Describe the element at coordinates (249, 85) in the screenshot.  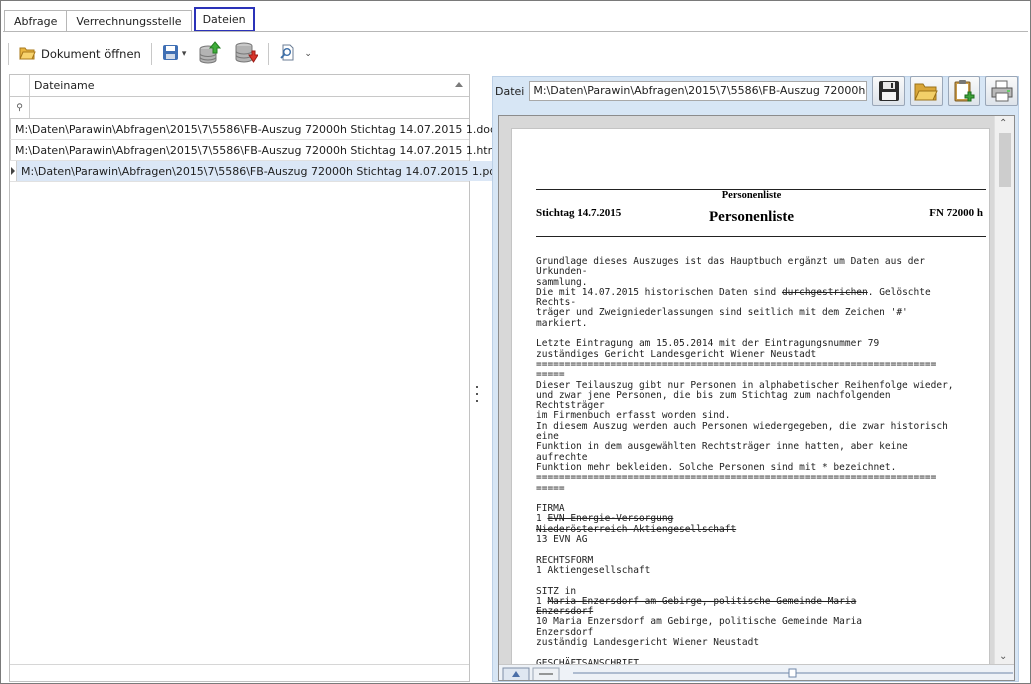
I see `column-header-dateiname: Dateiname` at that location.